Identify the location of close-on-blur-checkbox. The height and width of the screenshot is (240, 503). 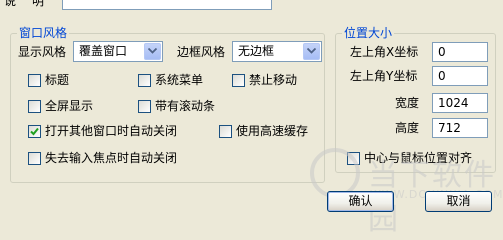
(34, 158).